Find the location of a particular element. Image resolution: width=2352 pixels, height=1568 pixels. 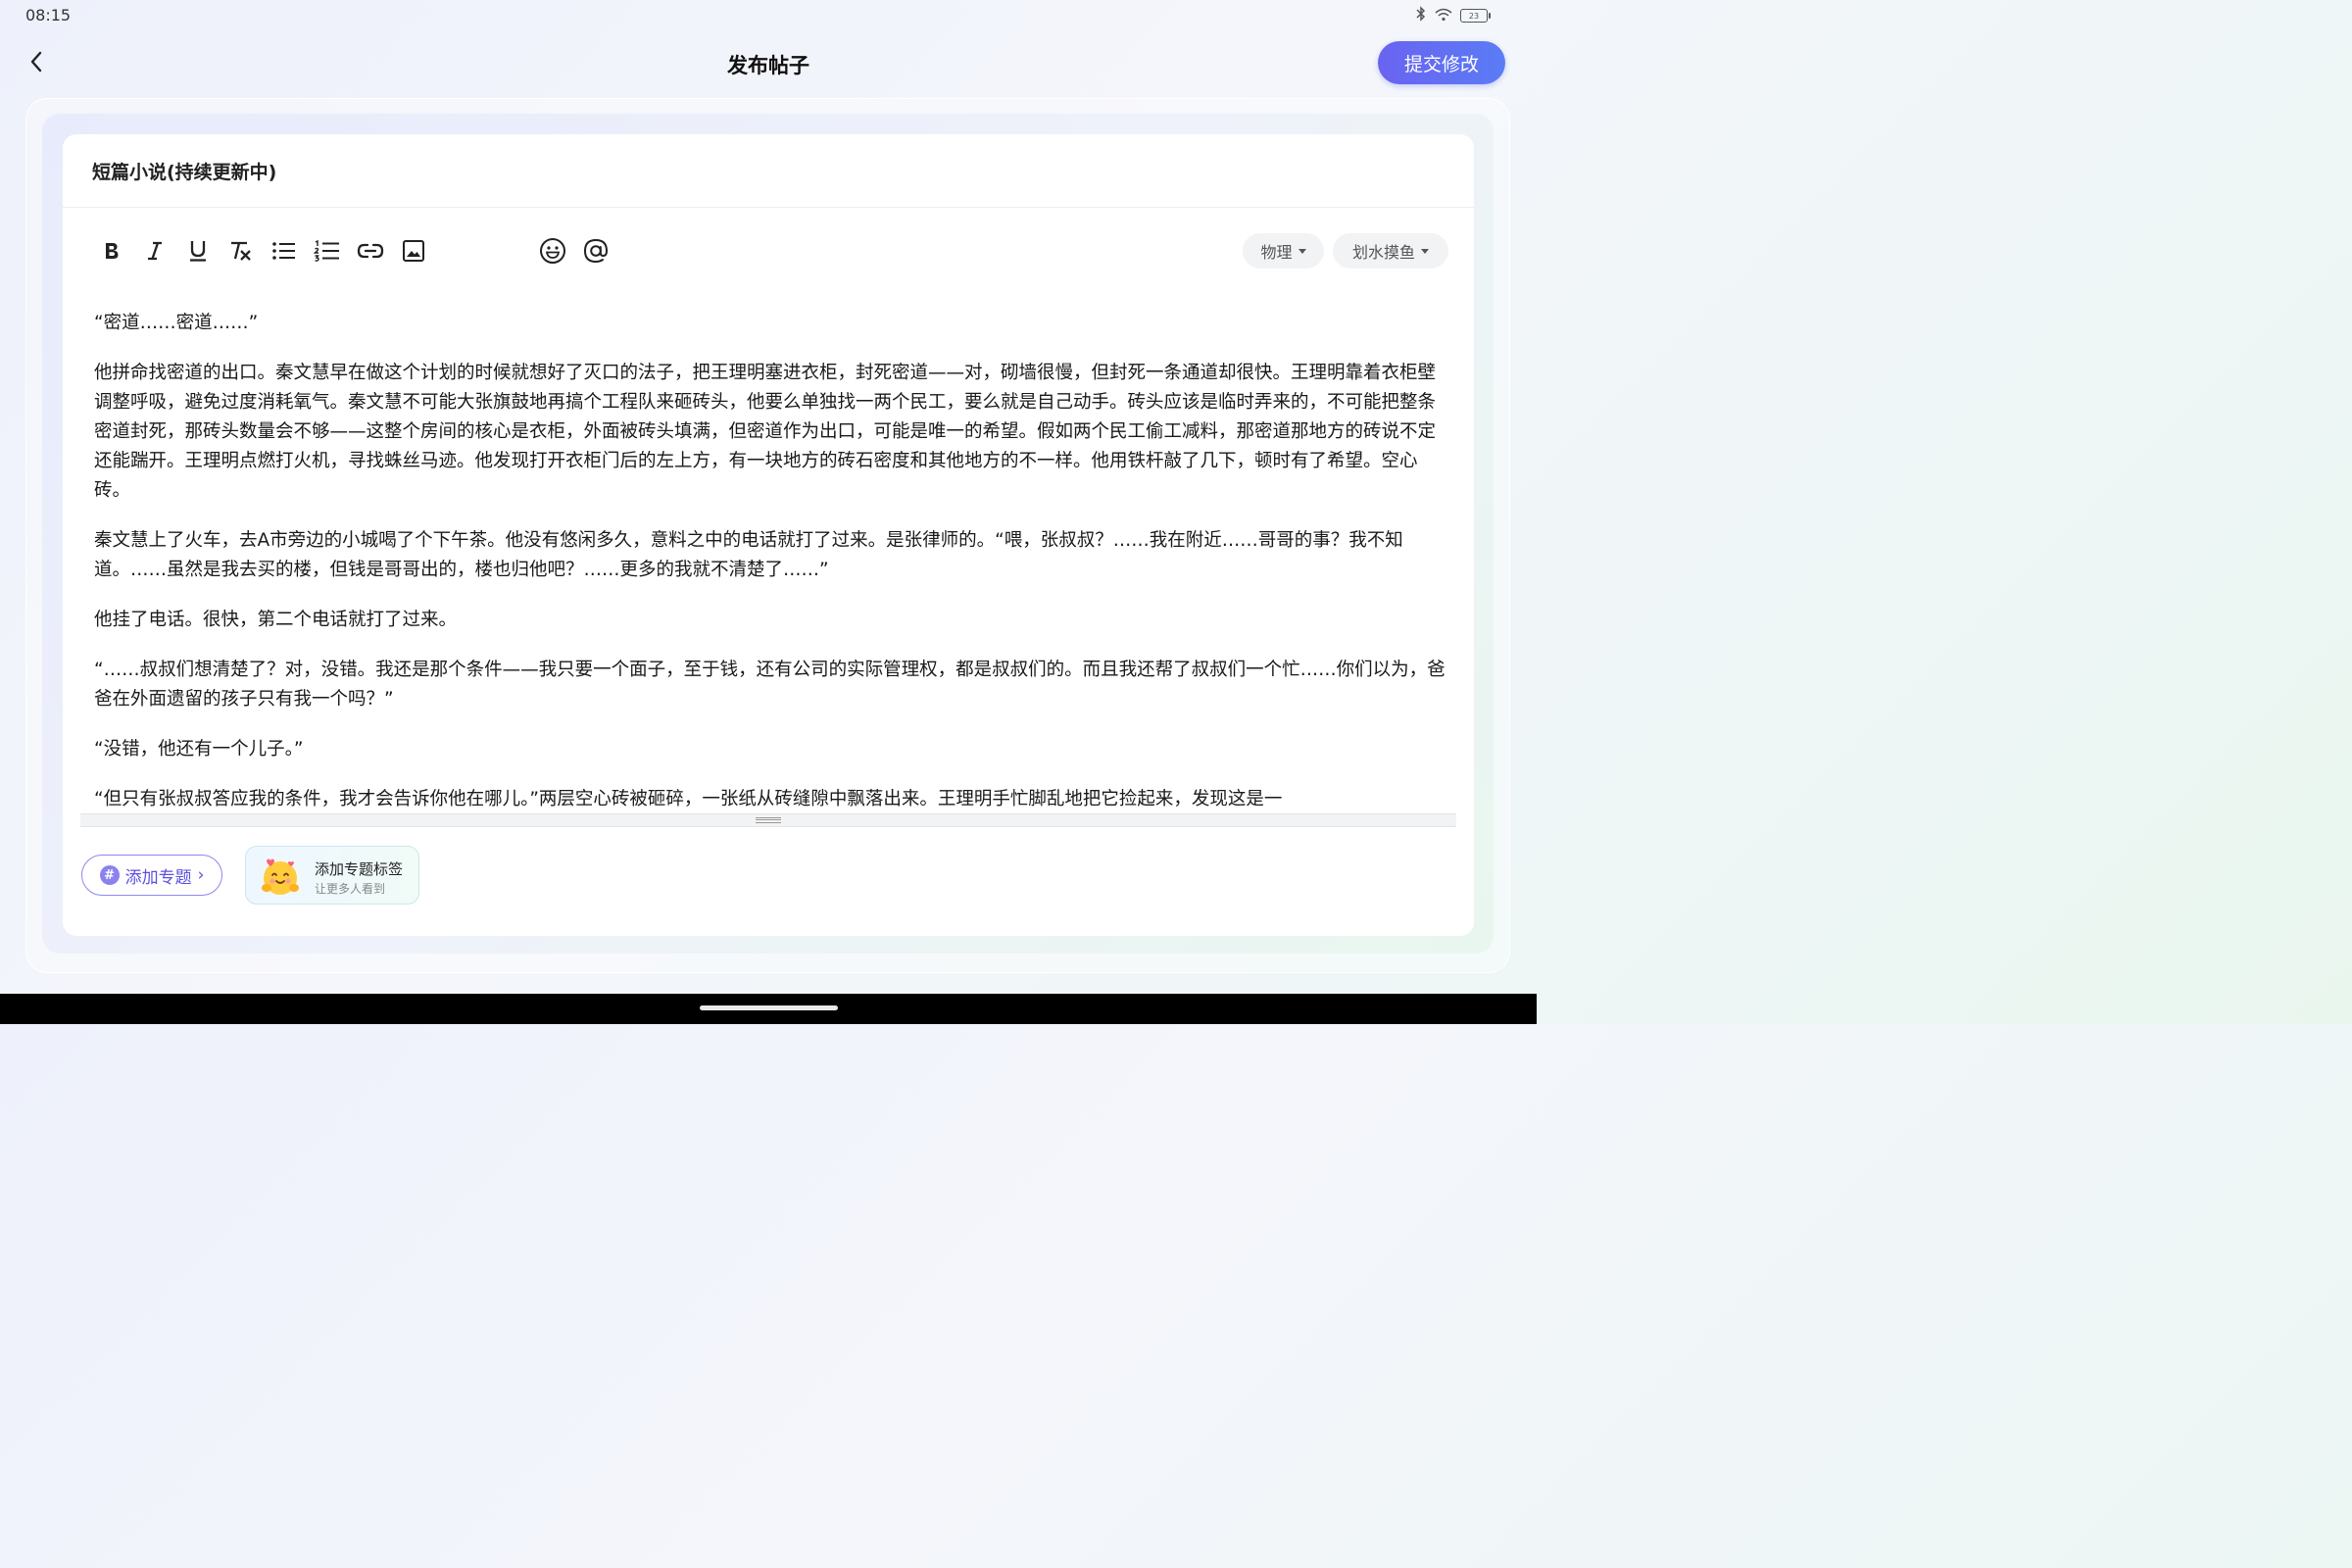

emoji-icon is located at coordinates (552, 251).